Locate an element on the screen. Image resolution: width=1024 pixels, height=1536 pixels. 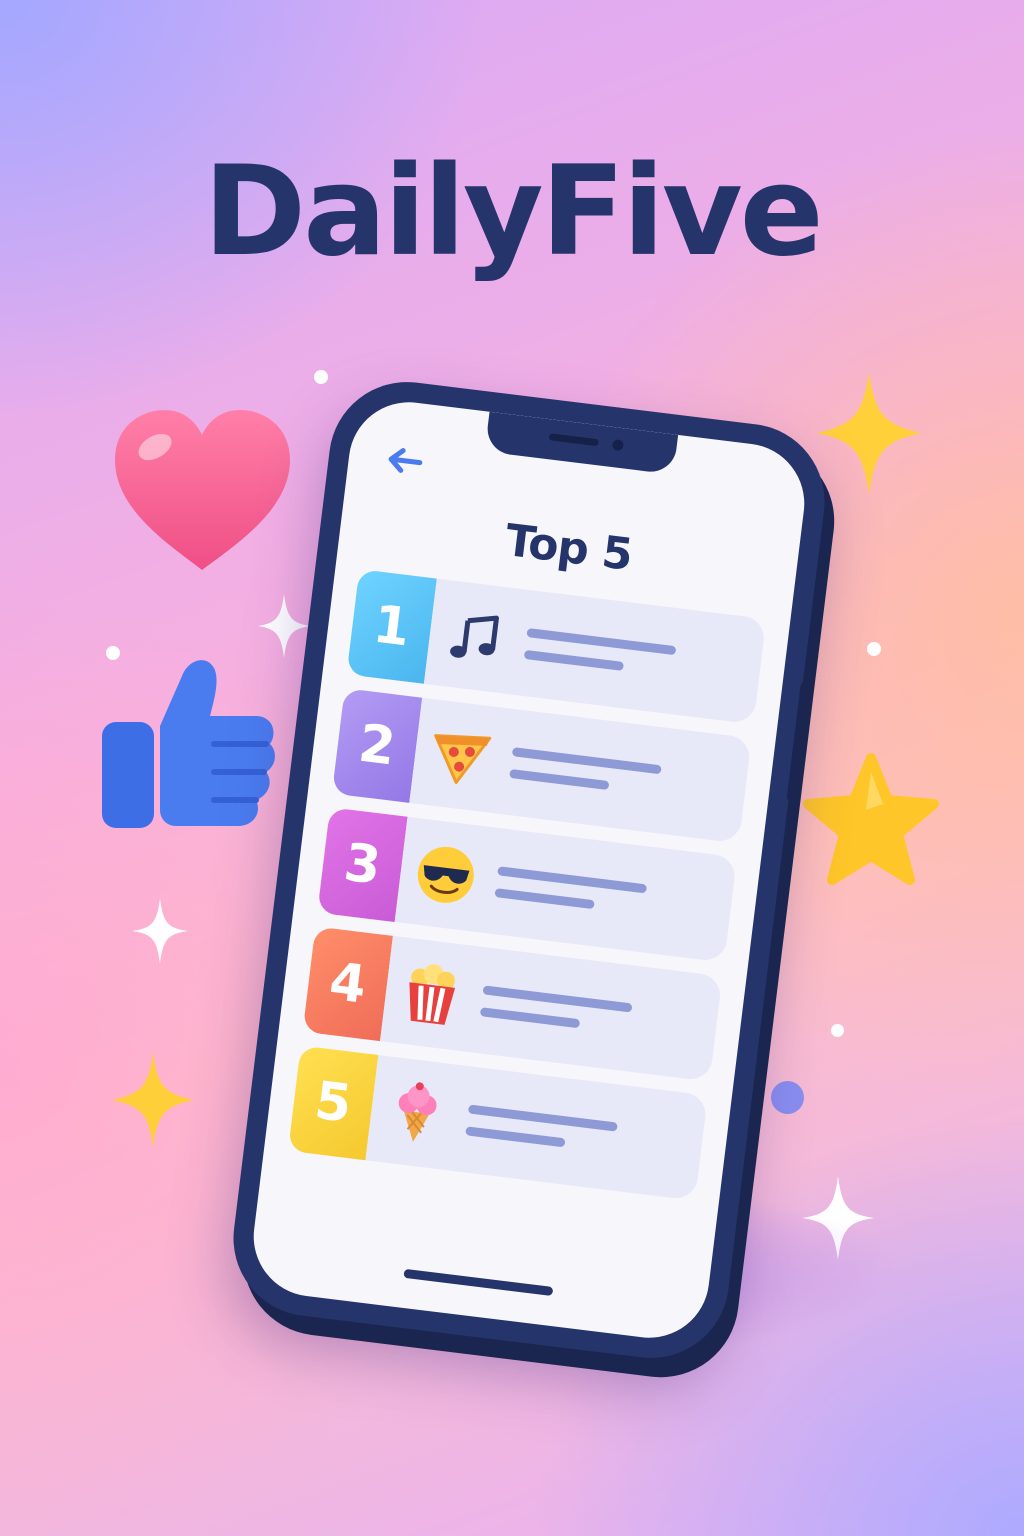
music-note-icon is located at coordinates (474, 636).